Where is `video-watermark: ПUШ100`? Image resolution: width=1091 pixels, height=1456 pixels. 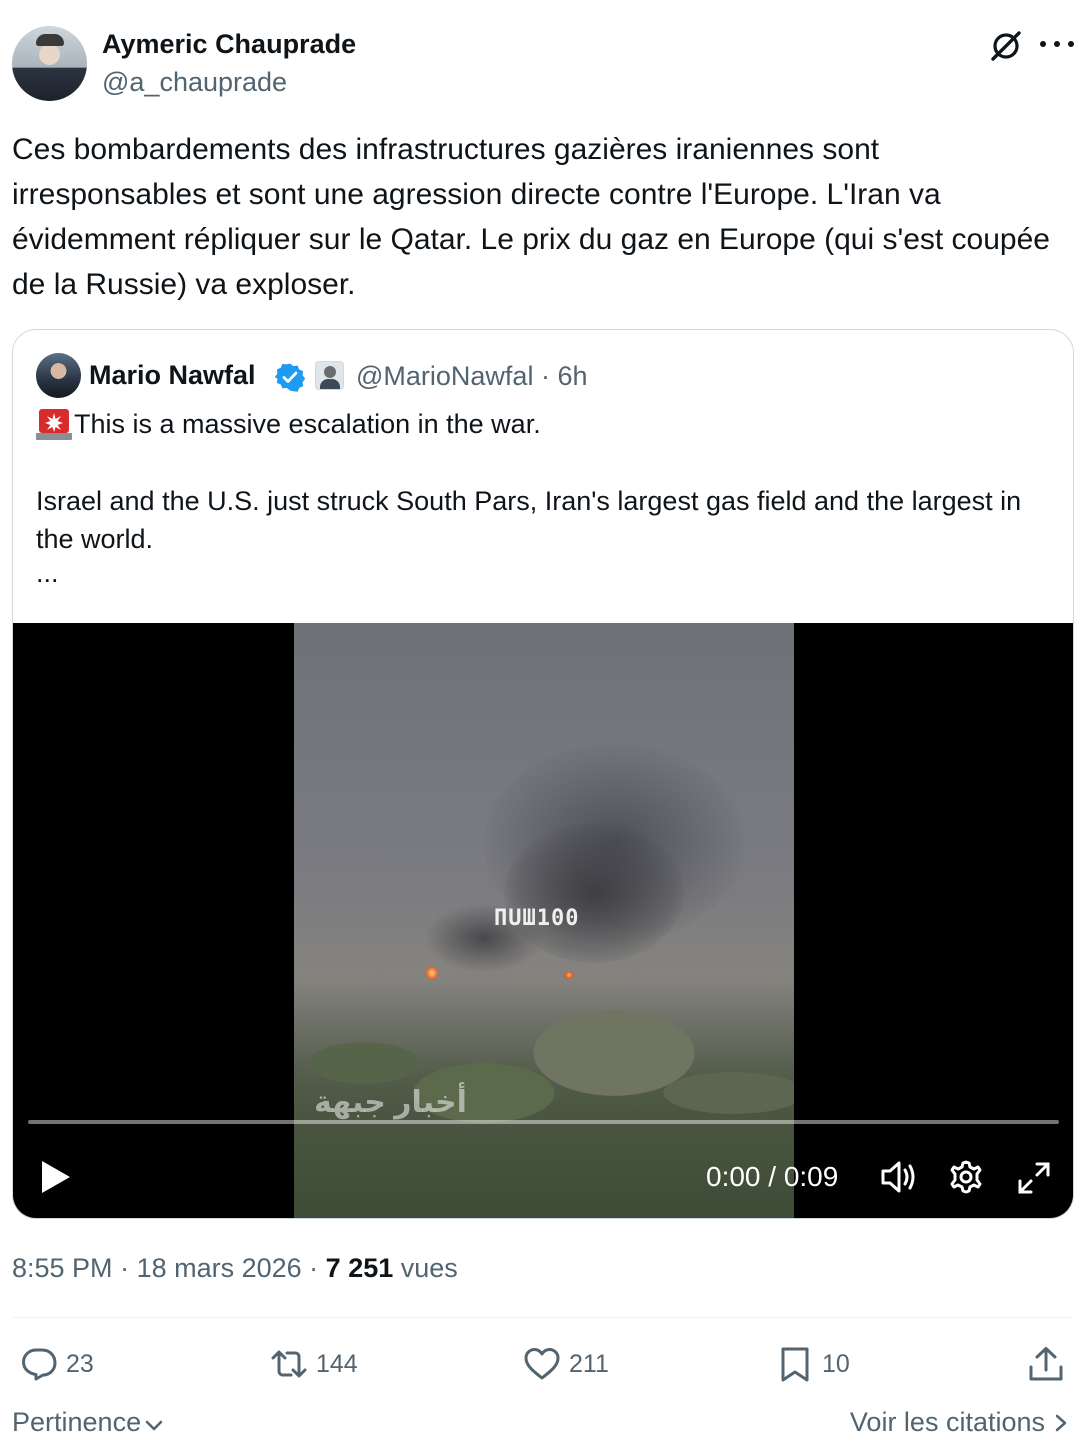
video-watermark: ПUШ100 is located at coordinates (537, 918).